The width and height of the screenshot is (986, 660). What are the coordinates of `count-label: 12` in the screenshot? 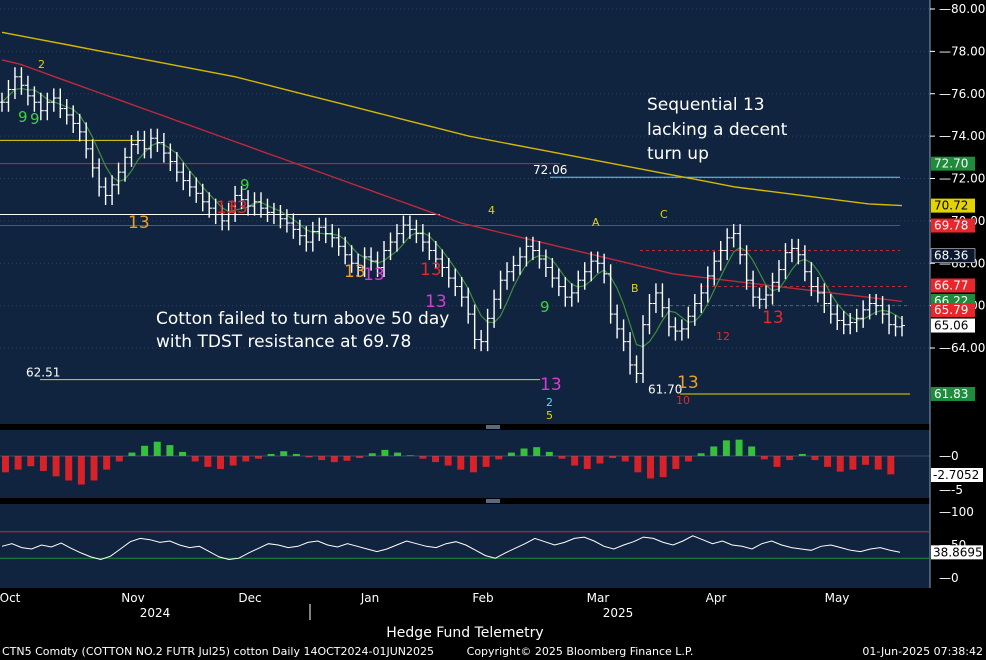 It's located at (723, 336).